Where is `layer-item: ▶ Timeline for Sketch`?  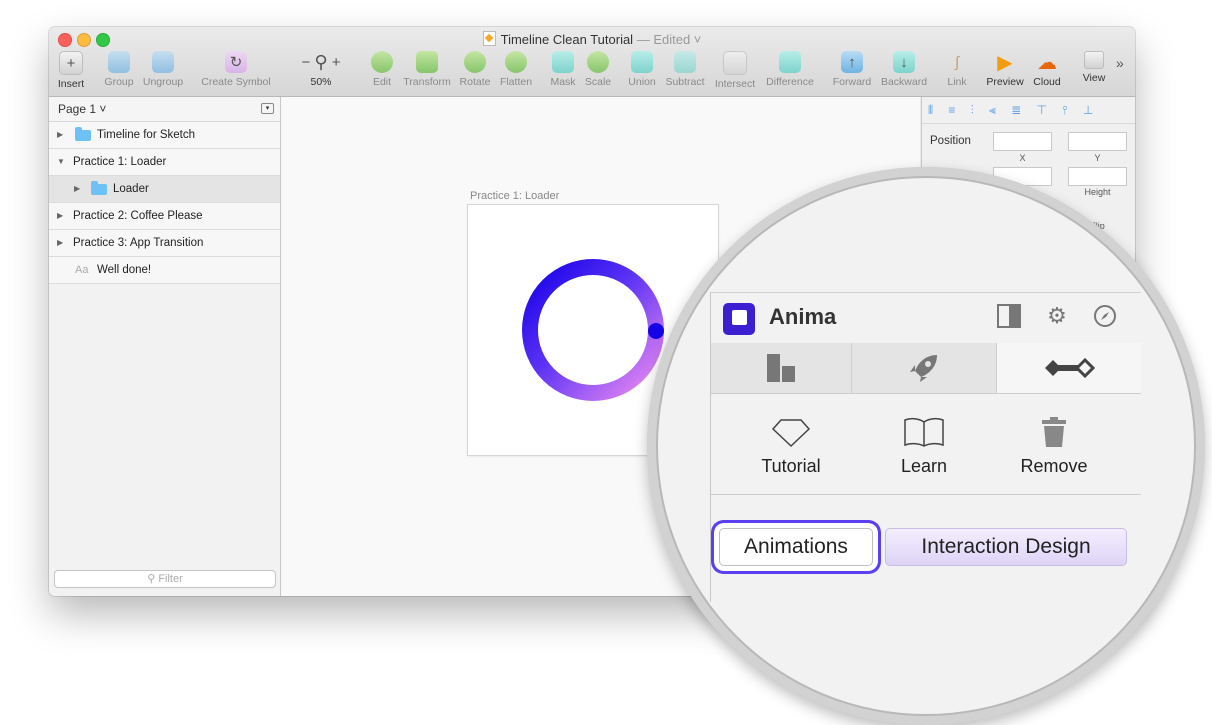 layer-item: ▶ Timeline for Sketch is located at coordinates (164, 135).